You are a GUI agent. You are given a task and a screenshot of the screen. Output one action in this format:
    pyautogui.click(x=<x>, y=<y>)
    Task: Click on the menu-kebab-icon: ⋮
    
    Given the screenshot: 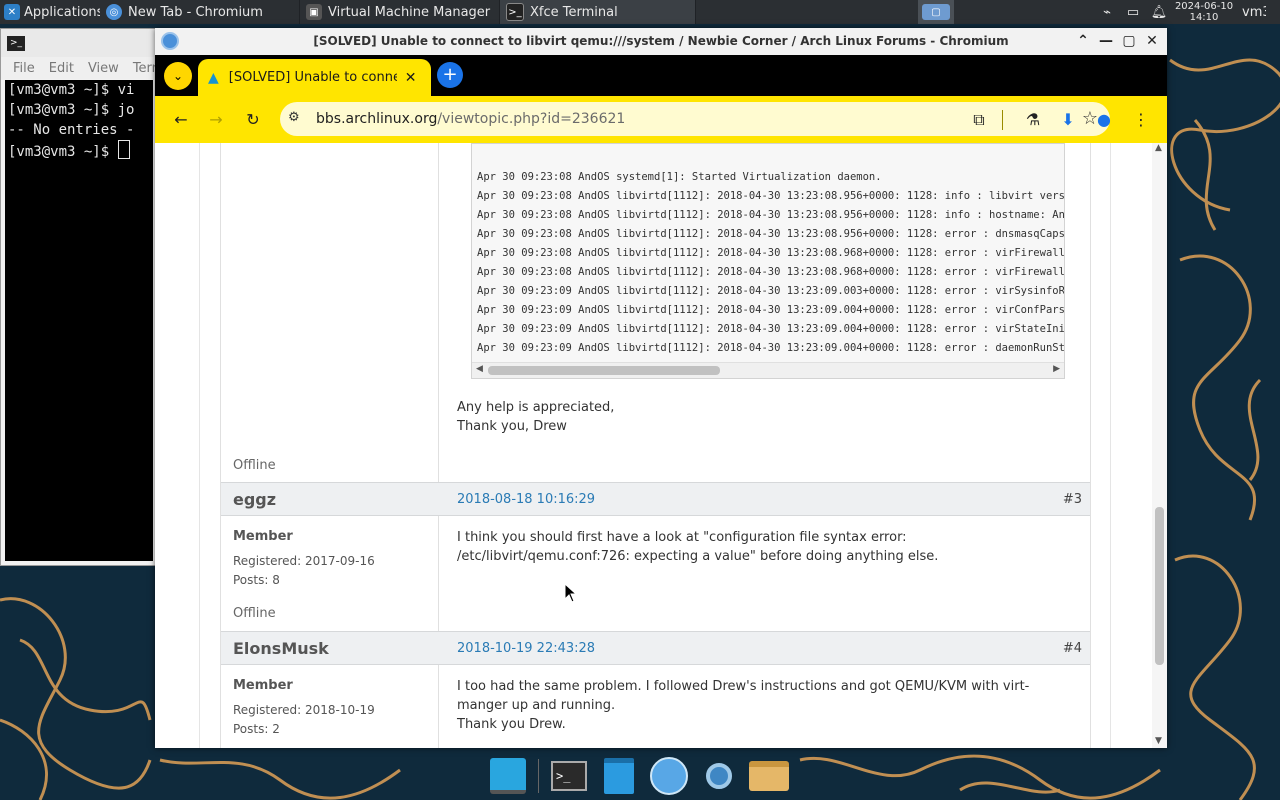 What is the action you would take?
    pyautogui.click(x=1141, y=120)
    